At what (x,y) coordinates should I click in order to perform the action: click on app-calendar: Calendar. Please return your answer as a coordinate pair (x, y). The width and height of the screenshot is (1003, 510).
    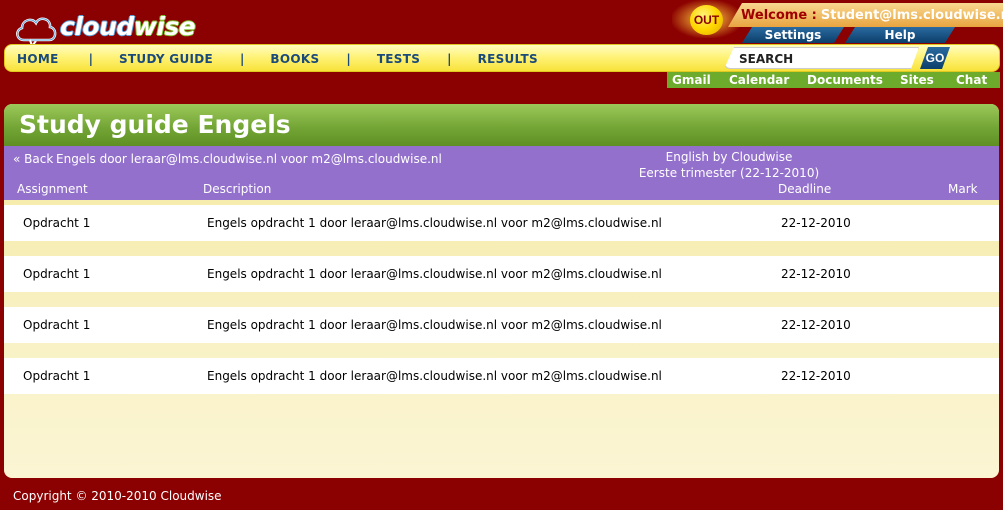
    Looking at the image, I should click on (759, 80).